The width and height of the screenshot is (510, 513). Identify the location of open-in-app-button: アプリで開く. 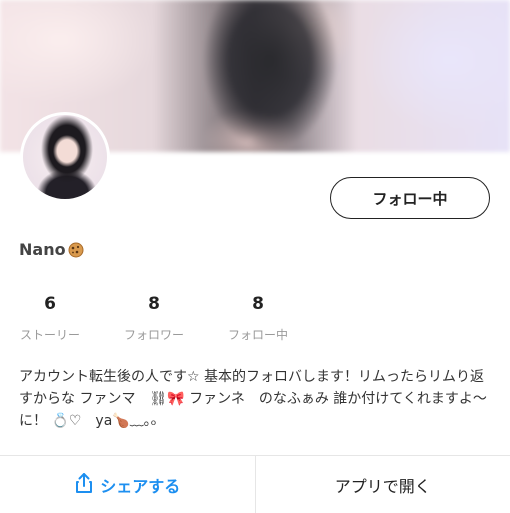
(383, 484).